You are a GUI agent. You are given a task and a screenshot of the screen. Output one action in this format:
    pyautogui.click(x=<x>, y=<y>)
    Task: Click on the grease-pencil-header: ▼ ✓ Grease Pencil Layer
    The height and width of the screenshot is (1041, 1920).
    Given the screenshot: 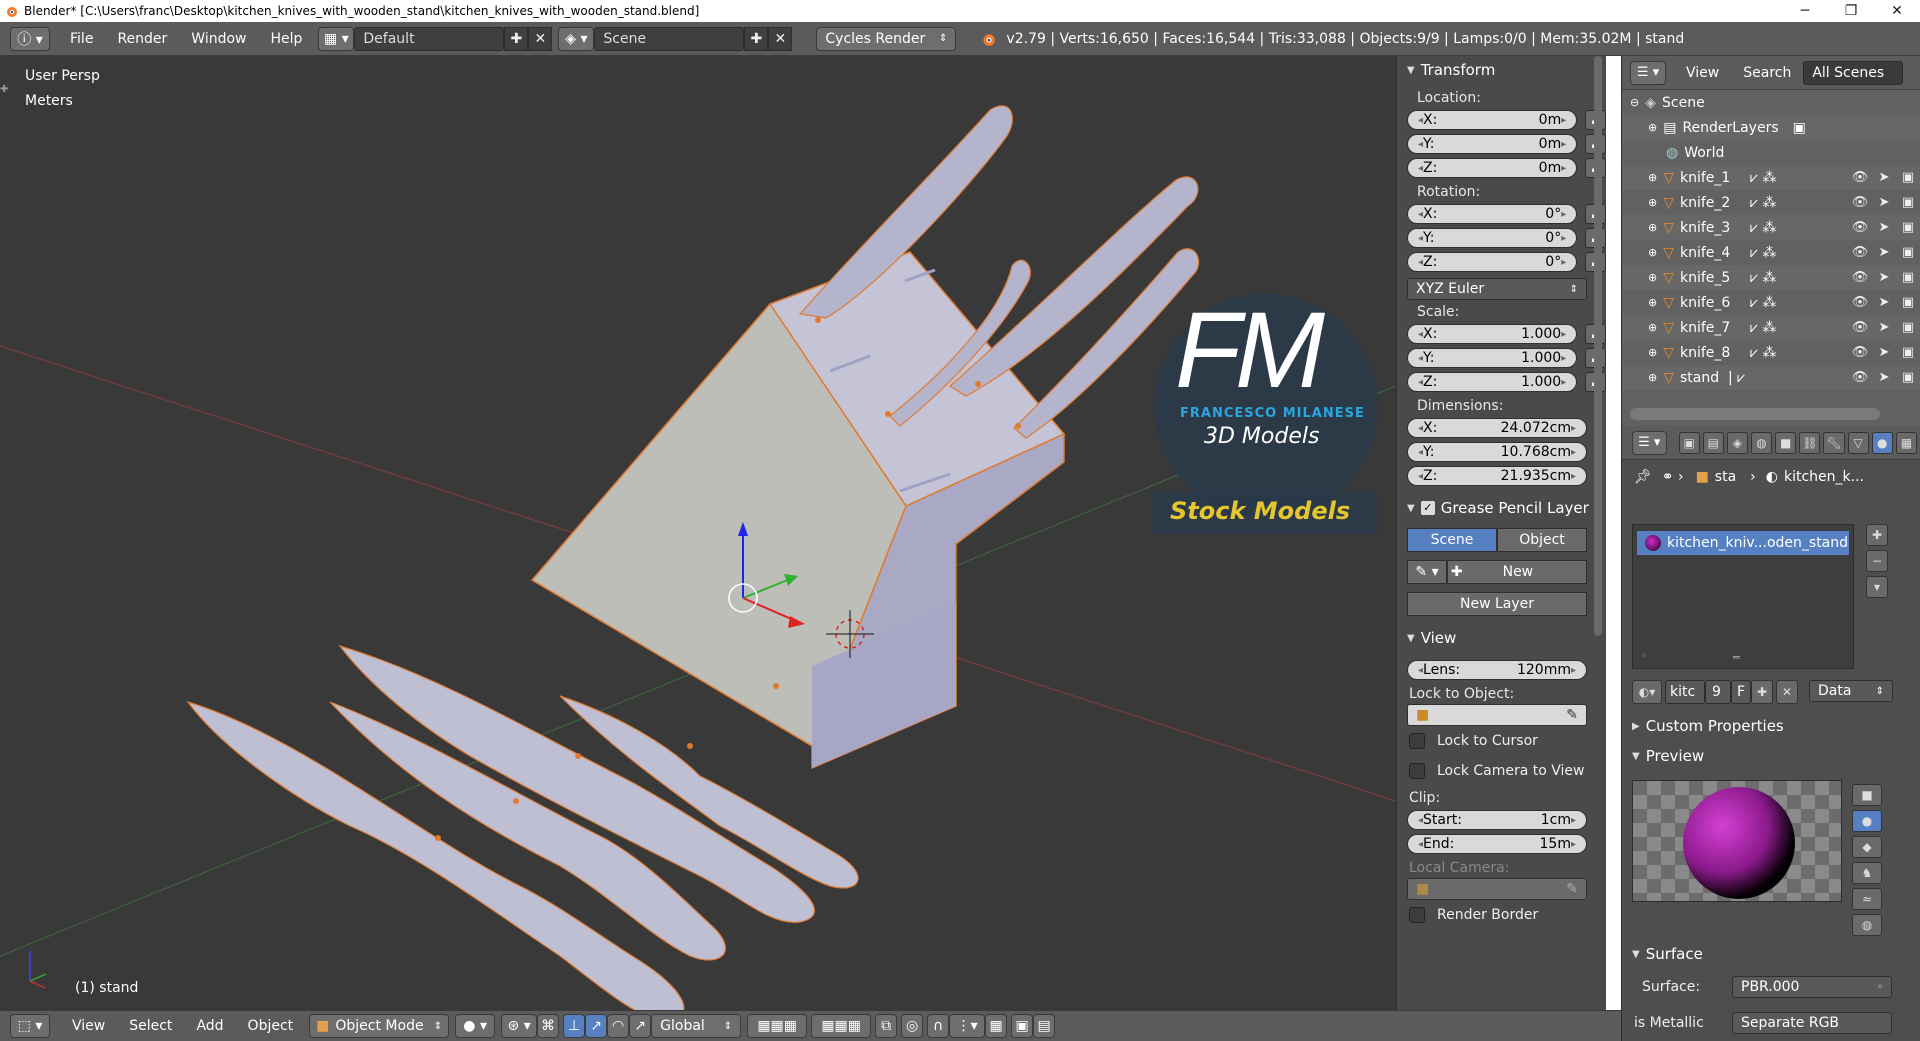 What is the action you would take?
    pyautogui.click(x=1501, y=508)
    